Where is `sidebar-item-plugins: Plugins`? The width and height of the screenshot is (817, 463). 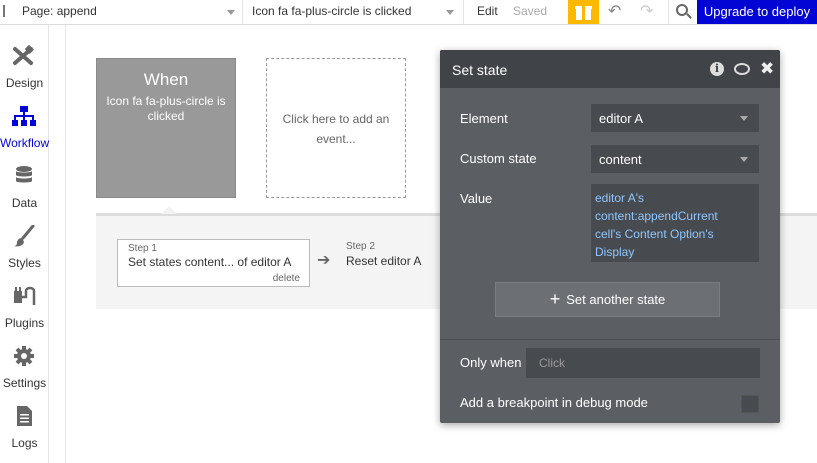
sidebar-item-plugins: Plugins is located at coordinates (24, 303).